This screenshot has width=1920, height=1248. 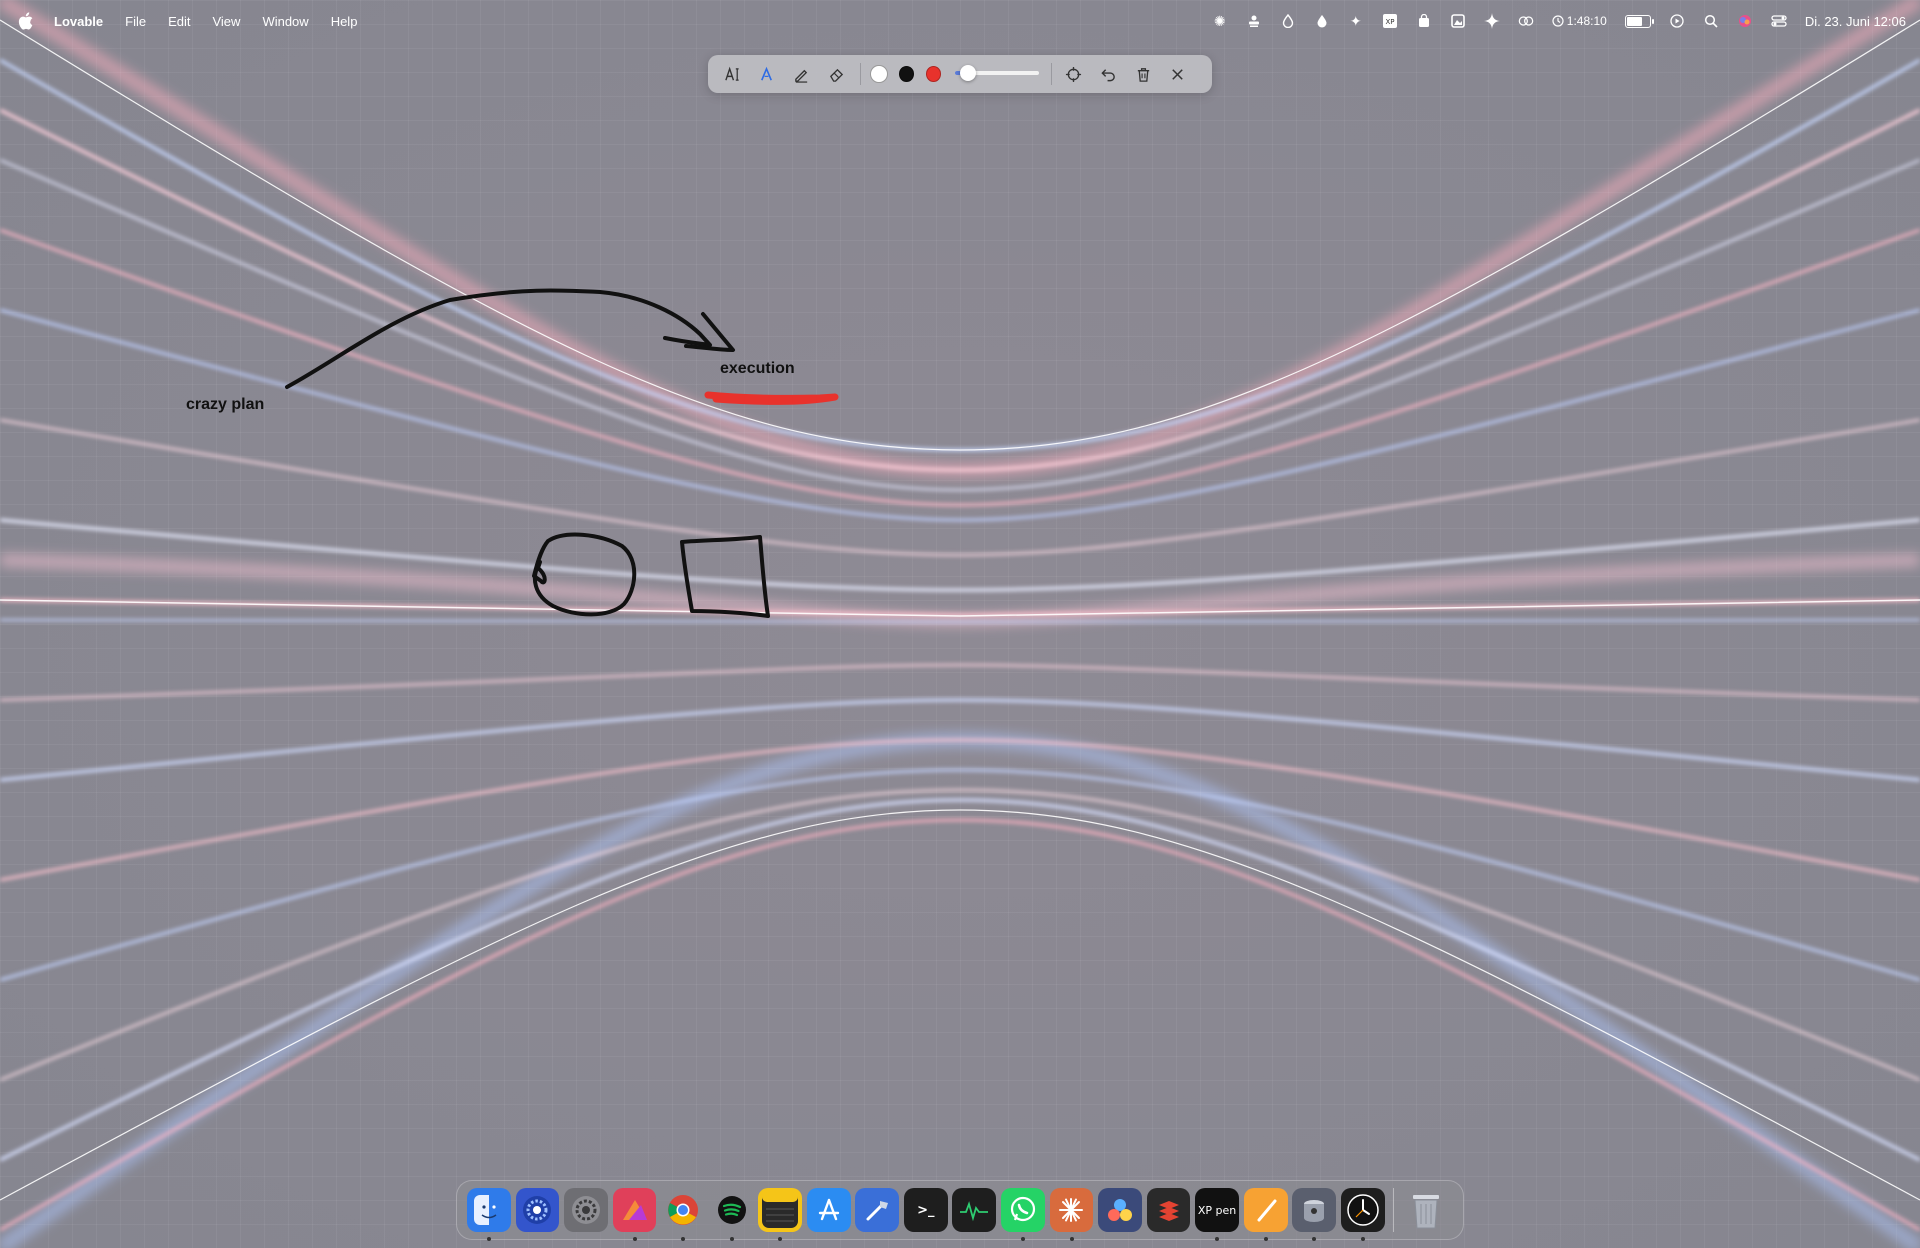 I want to click on dock-app-notes, so click(x=780, y=1214).